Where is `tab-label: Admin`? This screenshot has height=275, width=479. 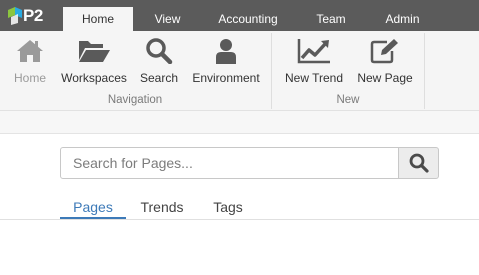
tab-label: Admin is located at coordinates (402, 19).